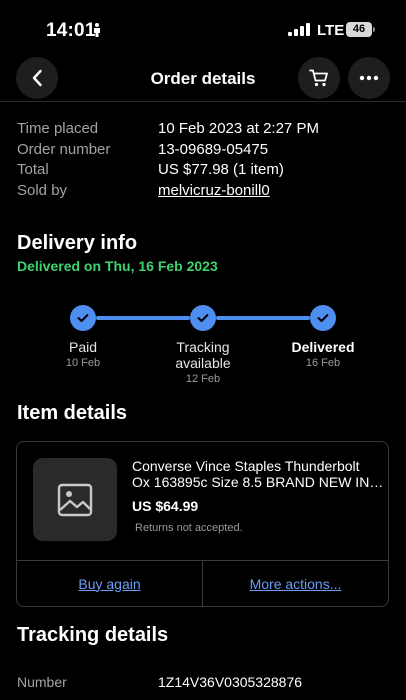 The image size is (406, 700). Describe the element at coordinates (214, 191) in the screenshot. I see `seller-link: melvicruz-bonill0` at that location.